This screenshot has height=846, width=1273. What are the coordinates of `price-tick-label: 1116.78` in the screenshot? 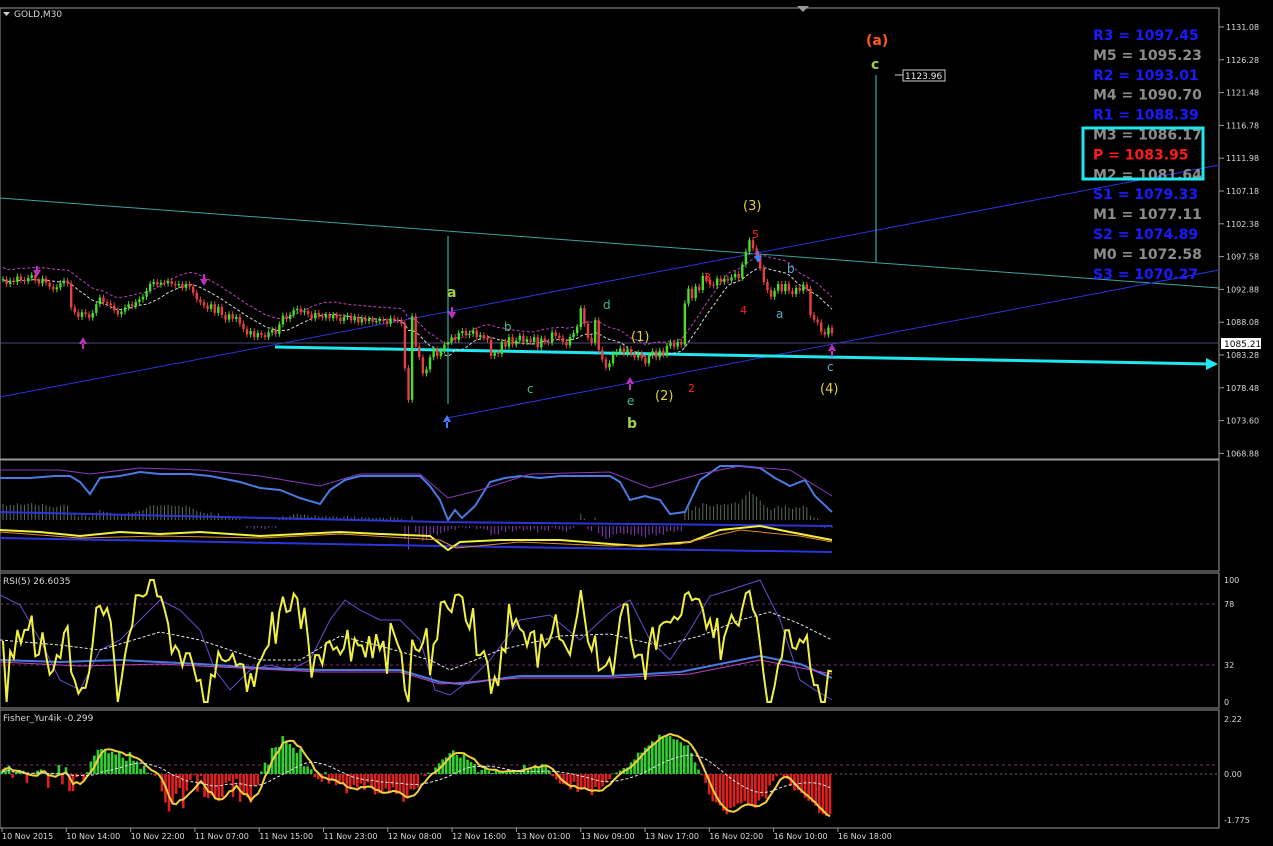 It's located at (1242, 125).